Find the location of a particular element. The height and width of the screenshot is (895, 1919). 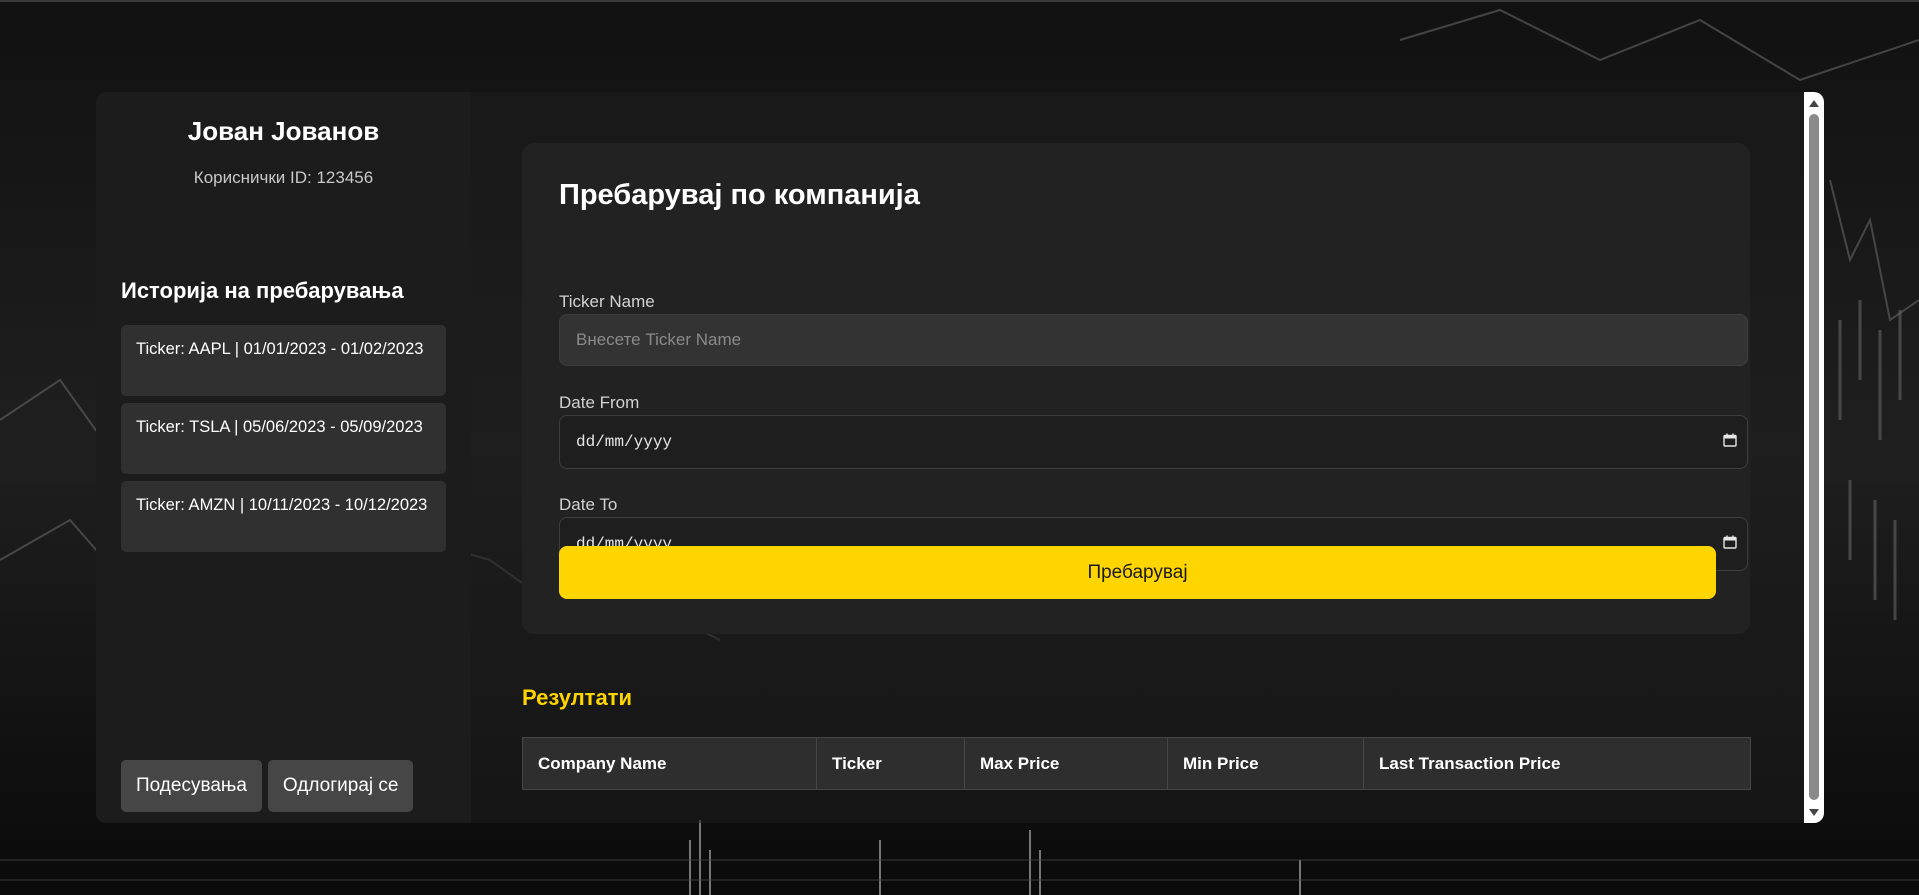

search-title: Пребарувај по компанија is located at coordinates (739, 195).